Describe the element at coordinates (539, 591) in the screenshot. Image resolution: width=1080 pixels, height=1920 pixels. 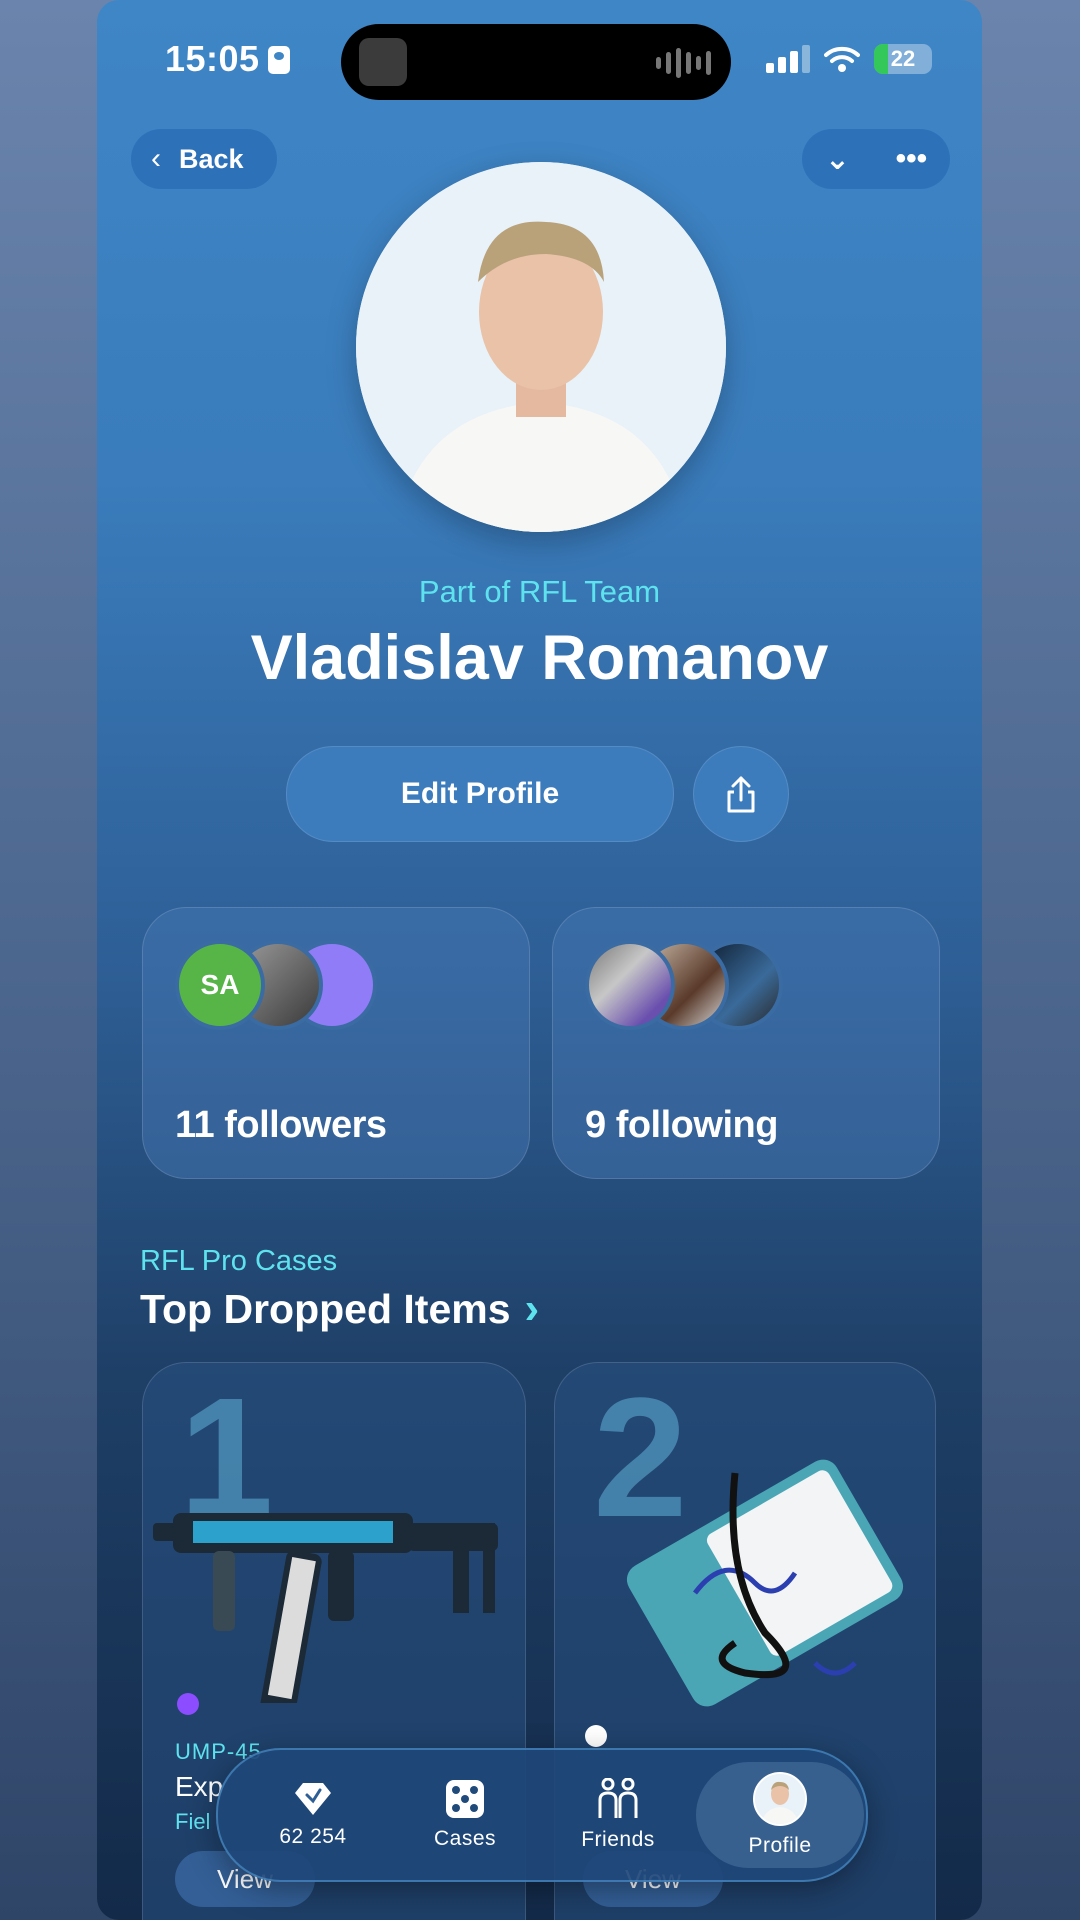
I see `team-label: Part of RFL Team` at that location.